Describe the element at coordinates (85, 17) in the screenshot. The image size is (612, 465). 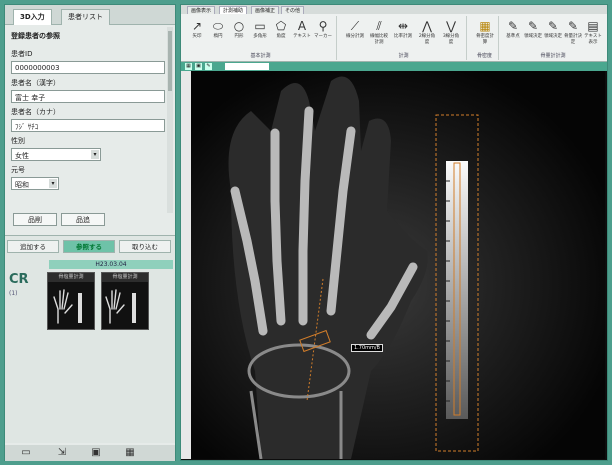
I see `tab-patient-list: 患者リスト` at that location.